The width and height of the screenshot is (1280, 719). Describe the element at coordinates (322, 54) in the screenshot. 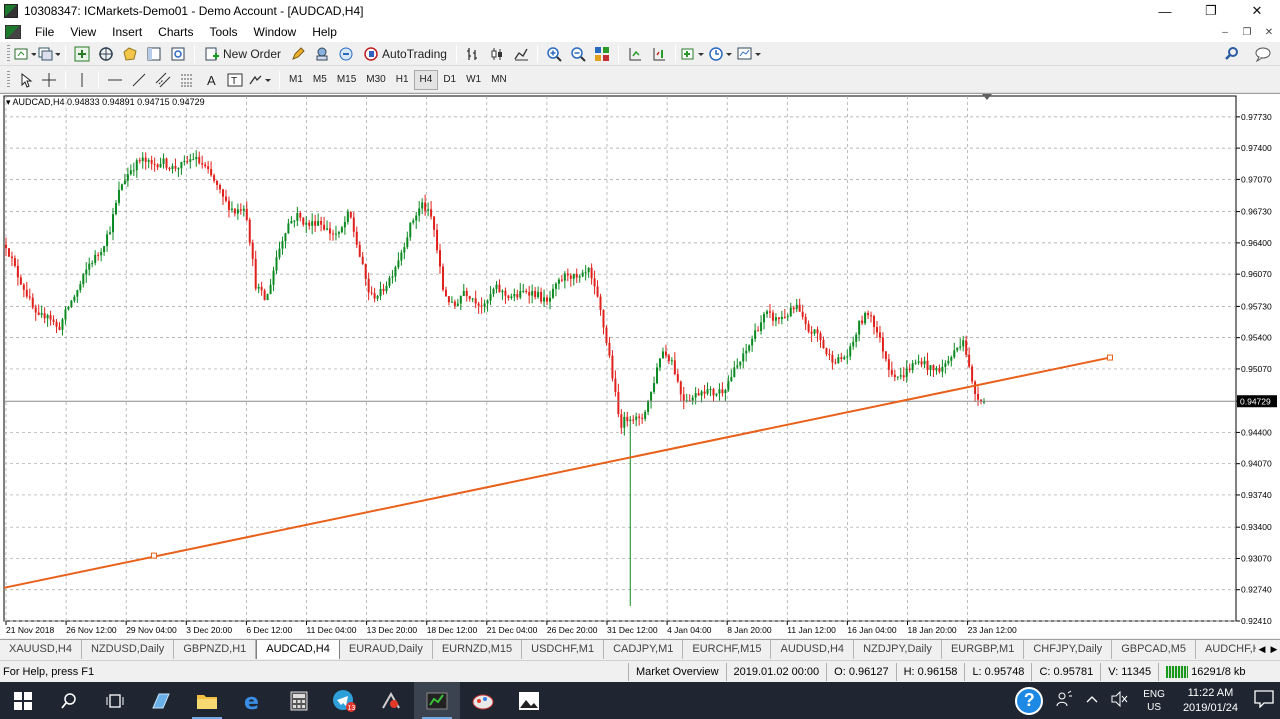

I see `signals-icon` at that location.